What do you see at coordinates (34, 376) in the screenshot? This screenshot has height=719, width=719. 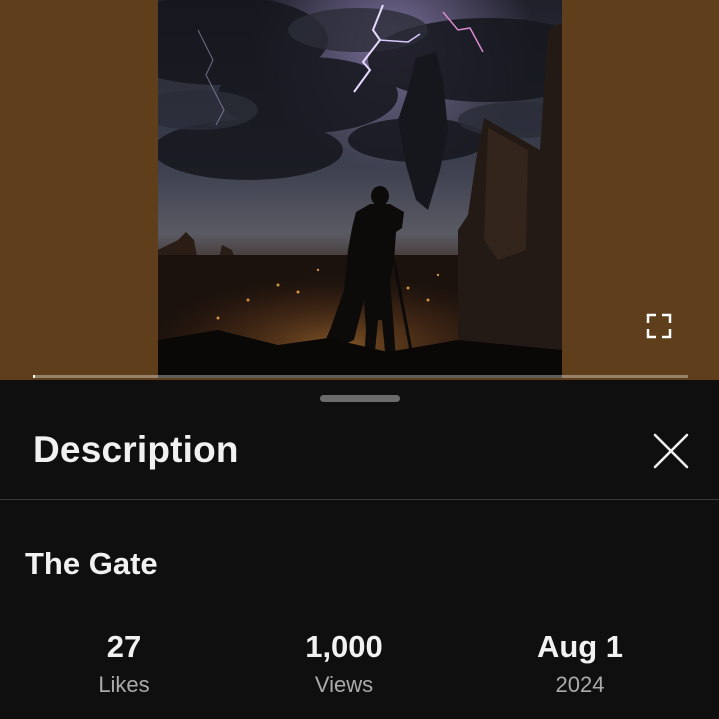 I see `progress-bar-fill` at bounding box center [34, 376].